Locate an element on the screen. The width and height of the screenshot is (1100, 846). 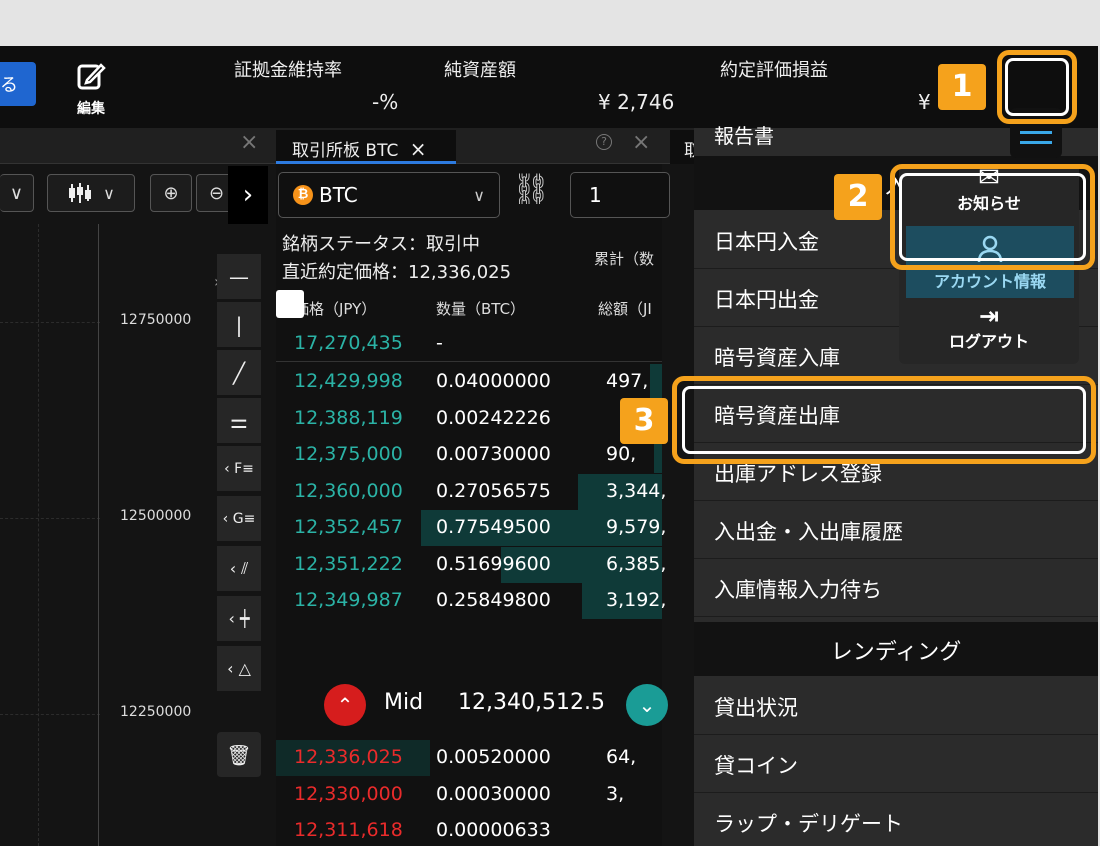
lending-header: レンディング is located at coordinates (896, 649).